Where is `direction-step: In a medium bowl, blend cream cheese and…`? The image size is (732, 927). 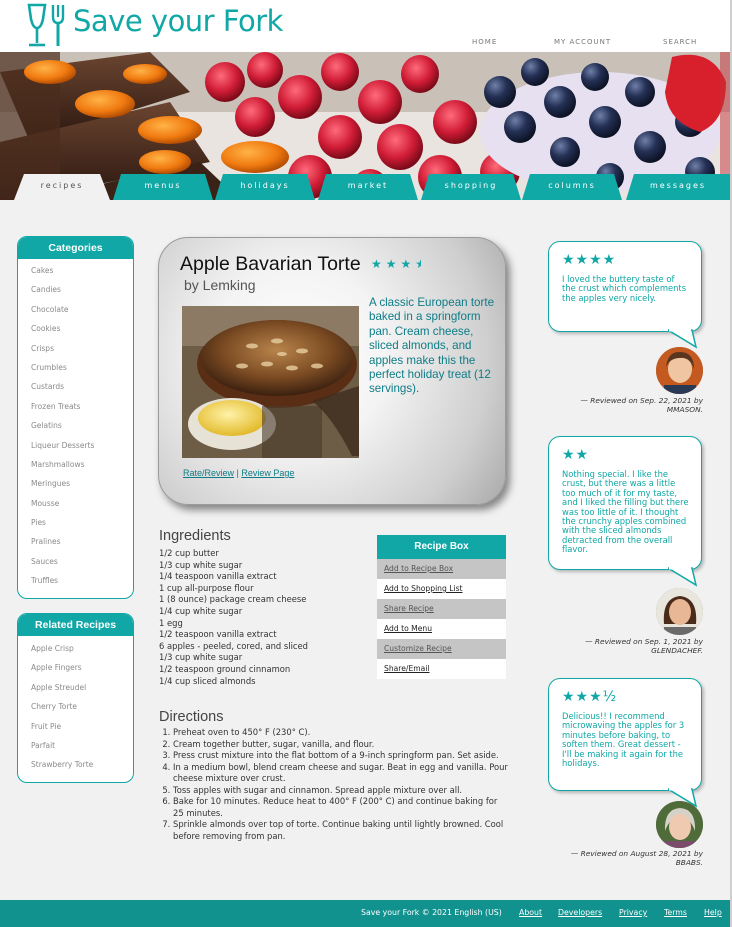 direction-step: In a medium bowl, blend cream cheese and… is located at coordinates (341, 773).